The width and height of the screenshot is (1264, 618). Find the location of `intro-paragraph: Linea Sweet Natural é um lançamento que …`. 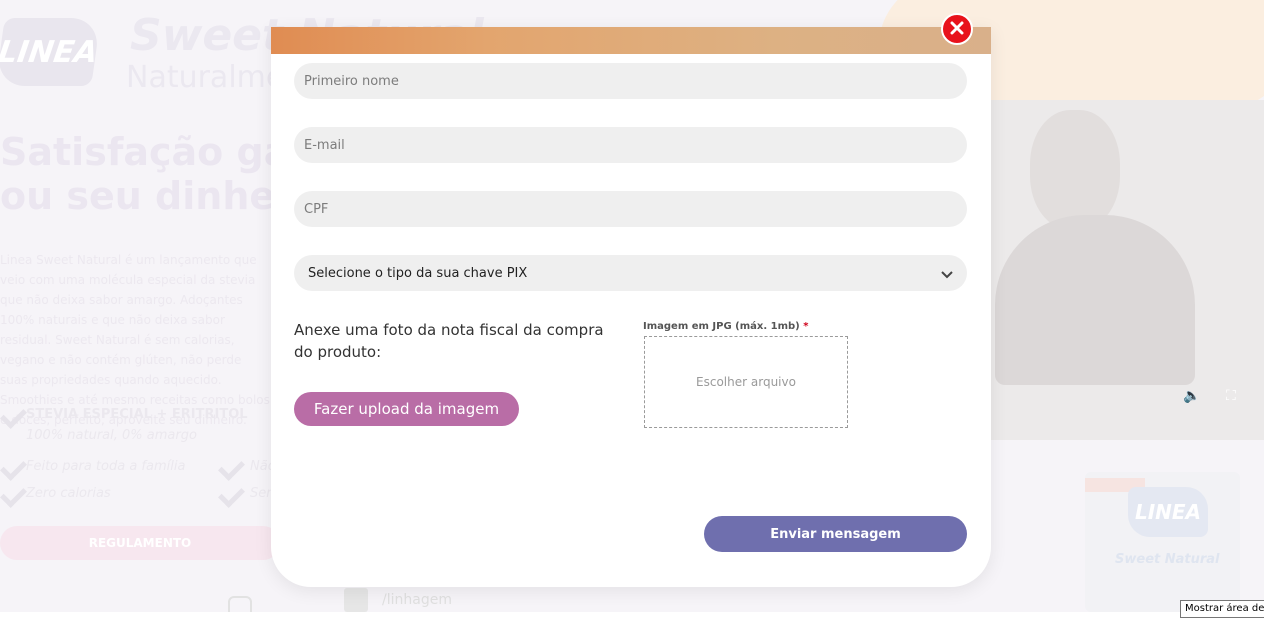

intro-paragraph: Linea Sweet Natural é um lançamento que … is located at coordinates (135, 340).